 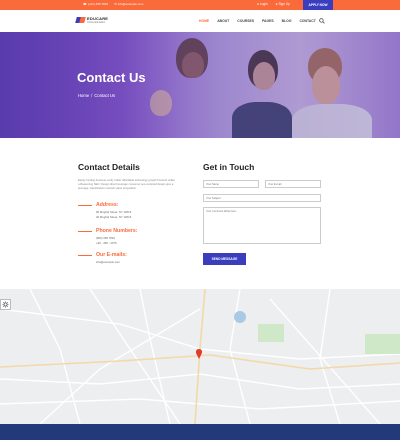 I want to click on login-label: Login, so click(x=263, y=4).